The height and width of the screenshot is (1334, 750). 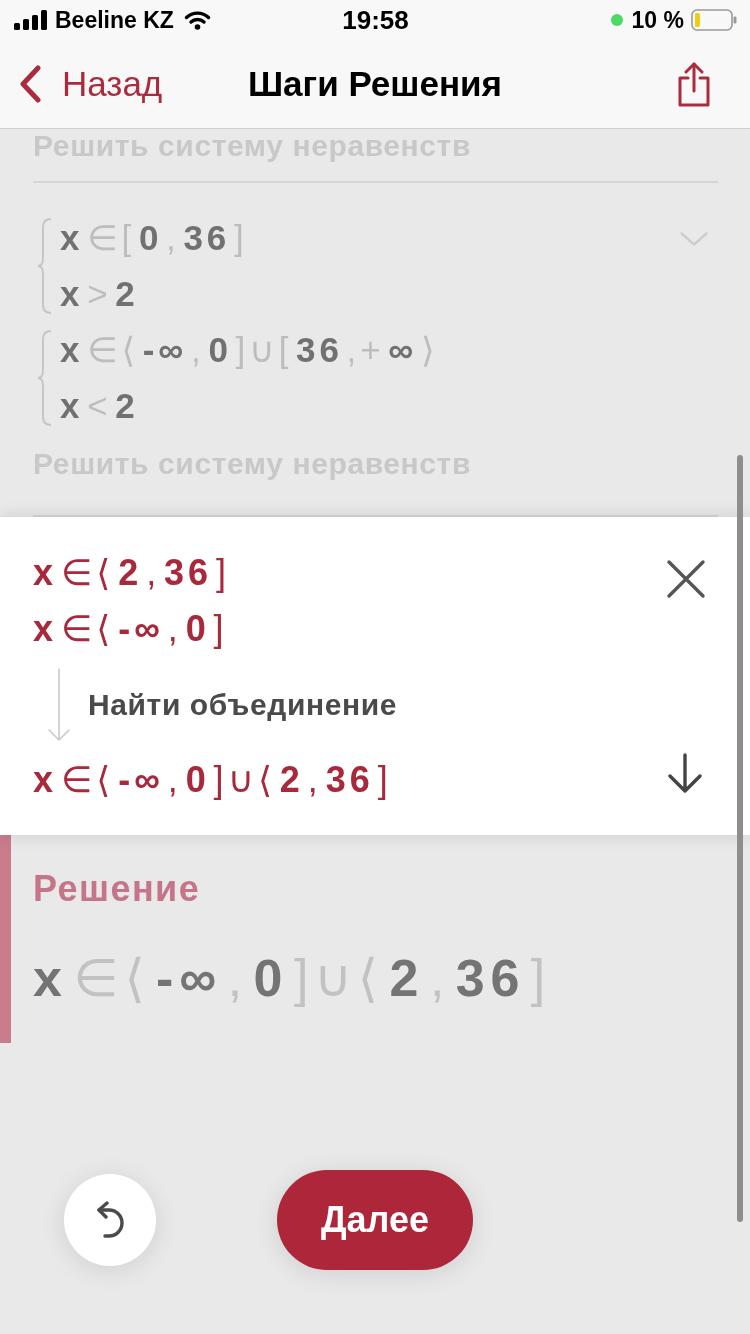 I want to click on battery-percent: 10 %, so click(x=657, y=20).